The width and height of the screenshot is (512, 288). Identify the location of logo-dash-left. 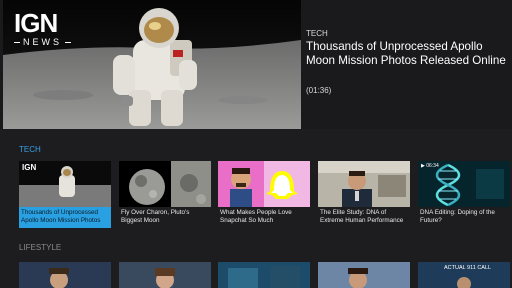
(17, 42).